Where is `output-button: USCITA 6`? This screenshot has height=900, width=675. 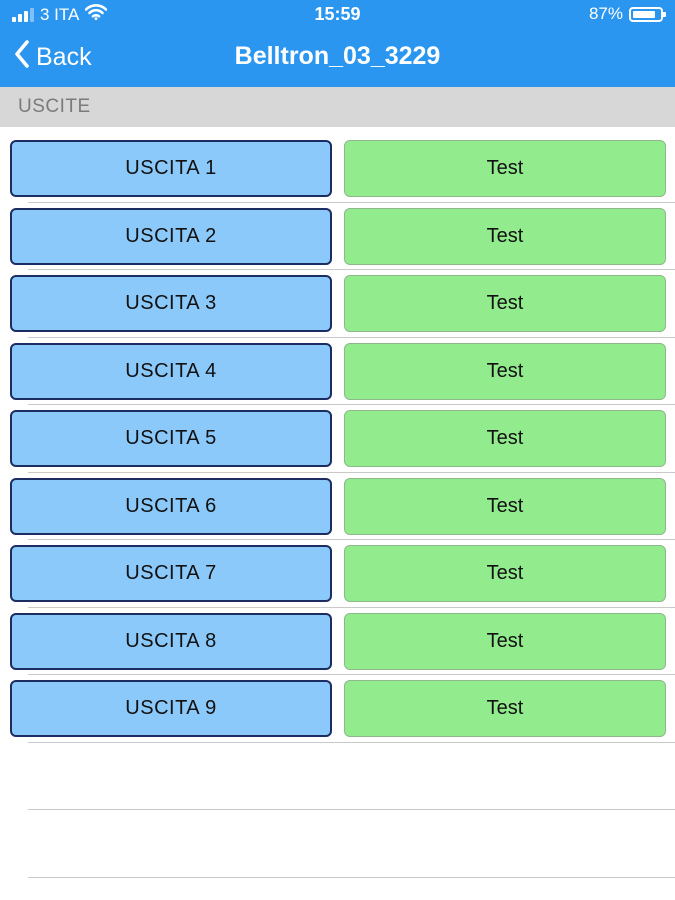 output-button: USCITA 6 is located at coordinates (171, 506).